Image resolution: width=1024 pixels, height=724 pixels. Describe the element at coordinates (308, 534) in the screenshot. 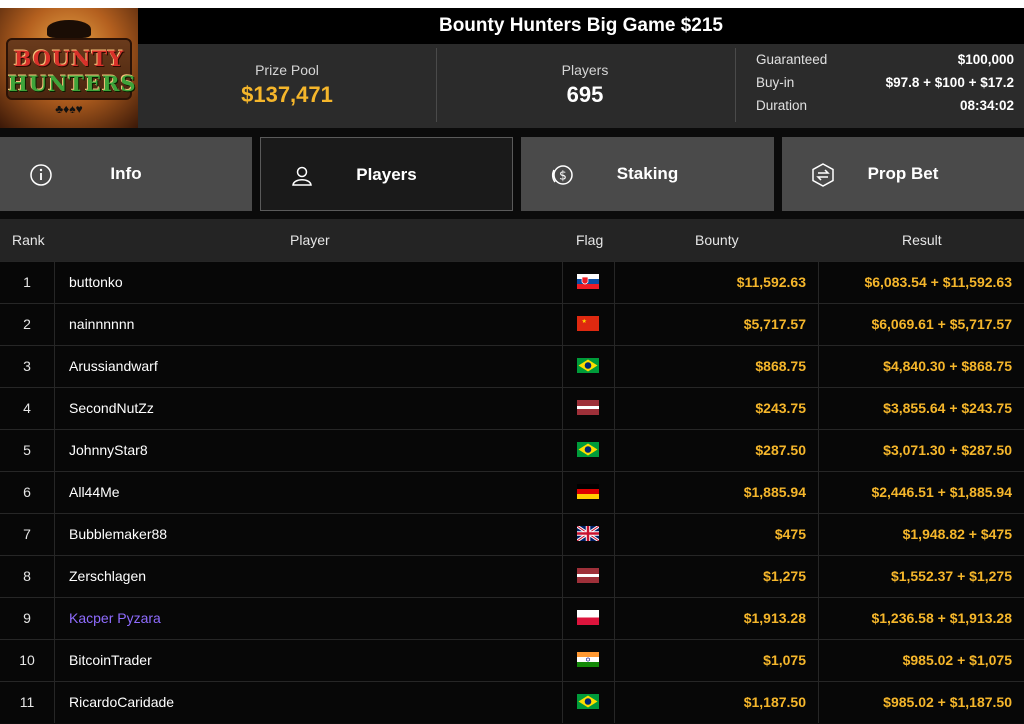

I see `player-name: Bubblemaker88` at that location.